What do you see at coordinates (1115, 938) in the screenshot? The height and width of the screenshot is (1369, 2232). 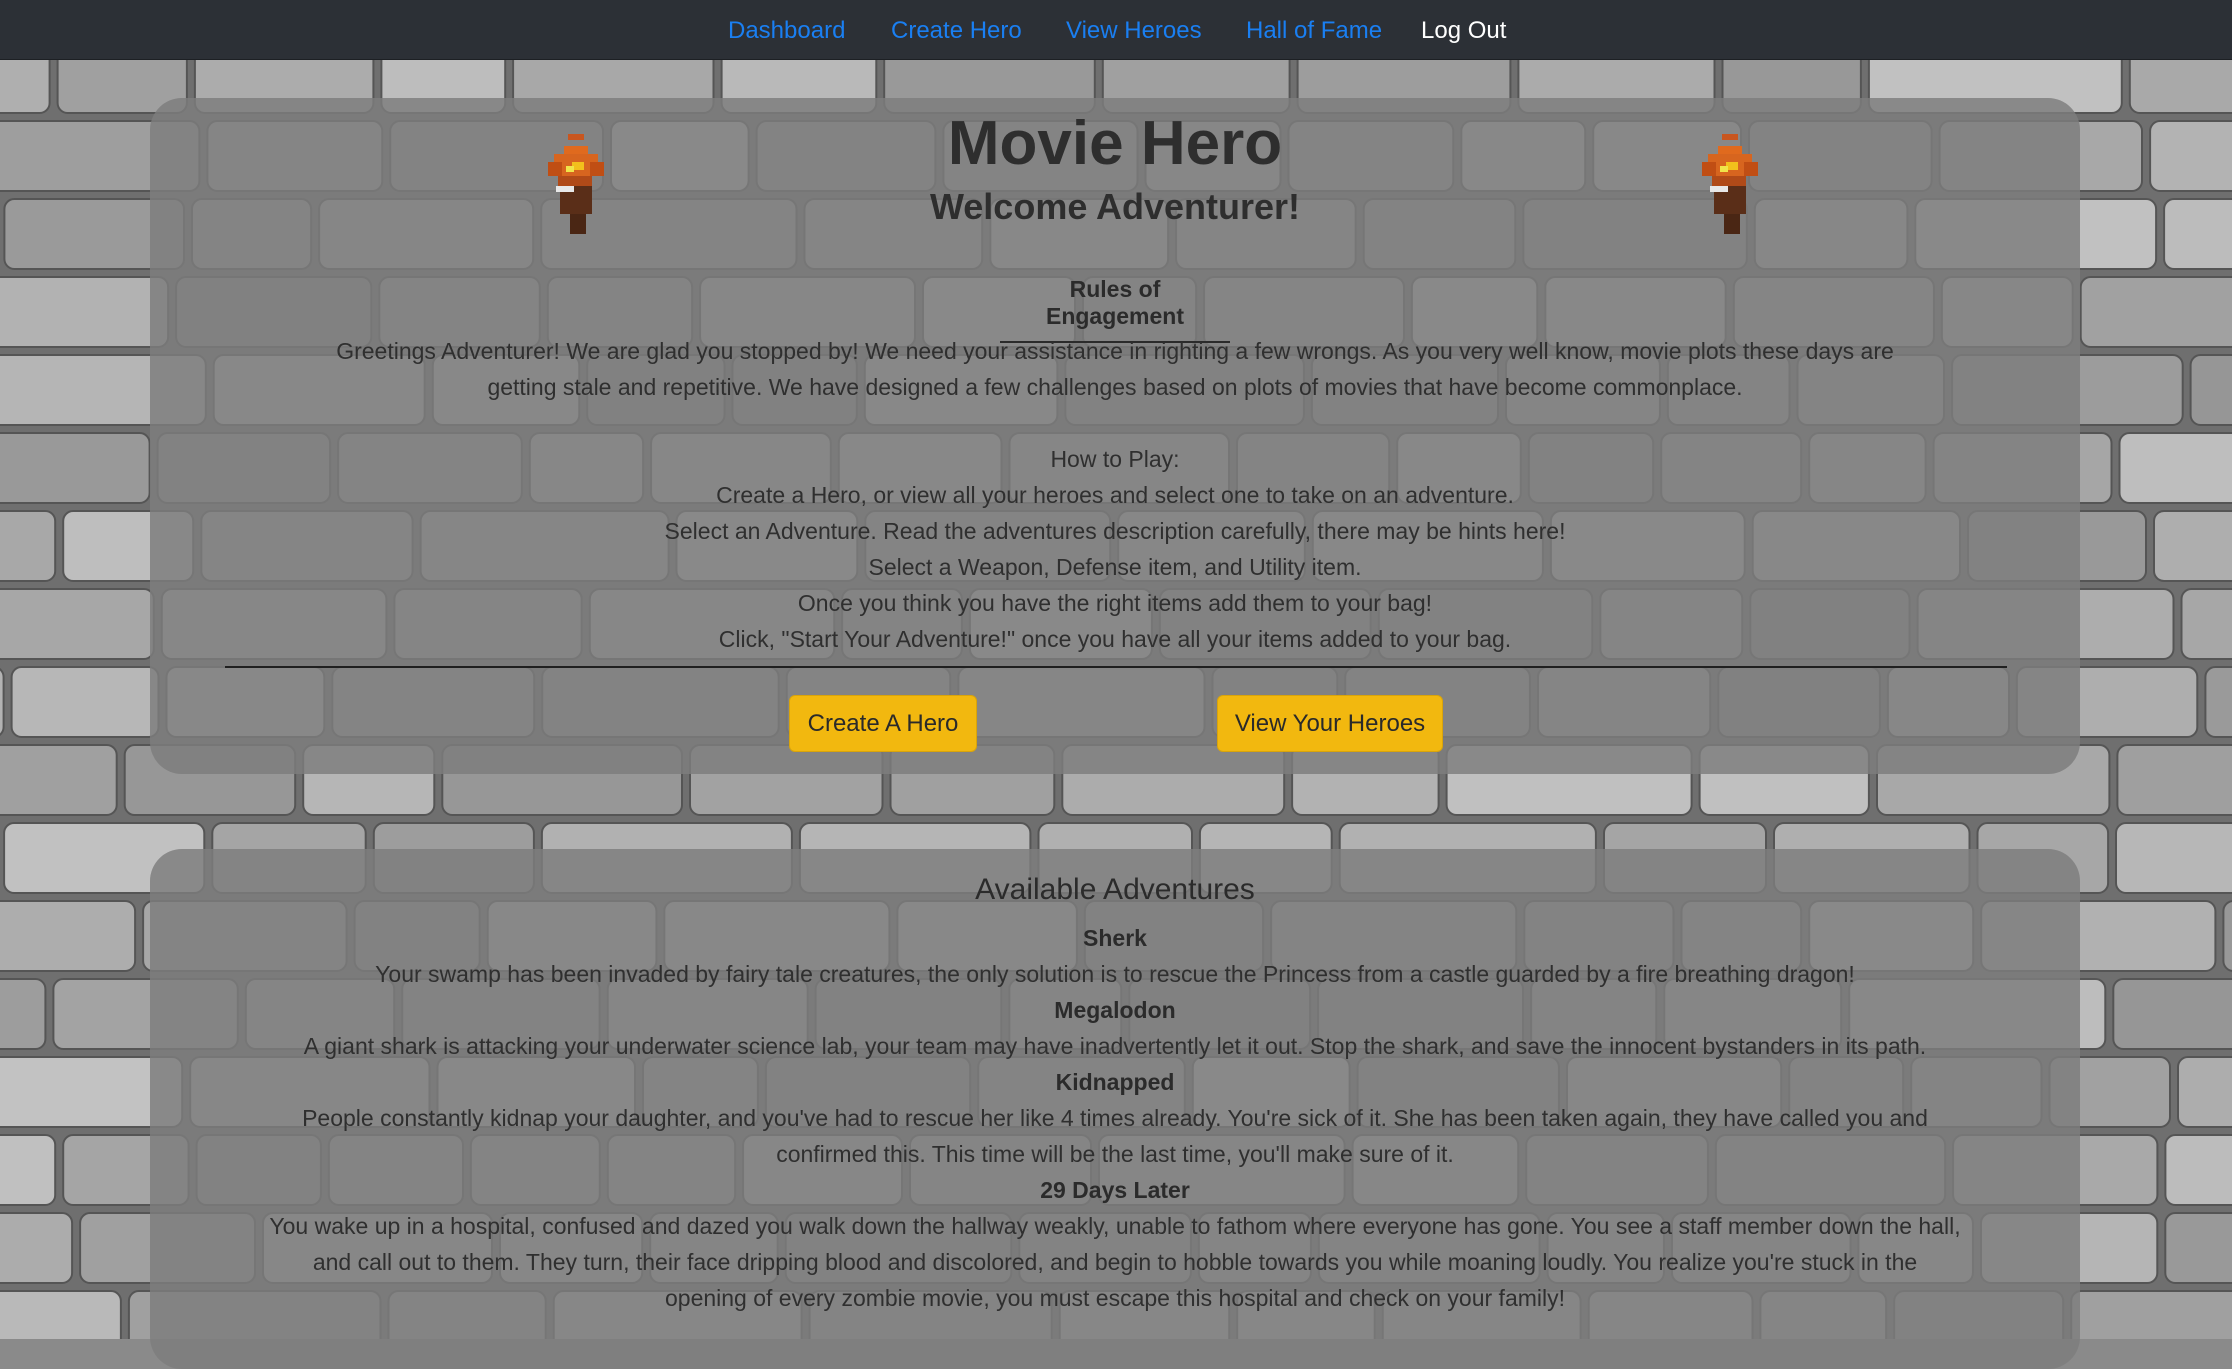 I see `adventure-name: Sherk` at bounding box center [1115, 938].